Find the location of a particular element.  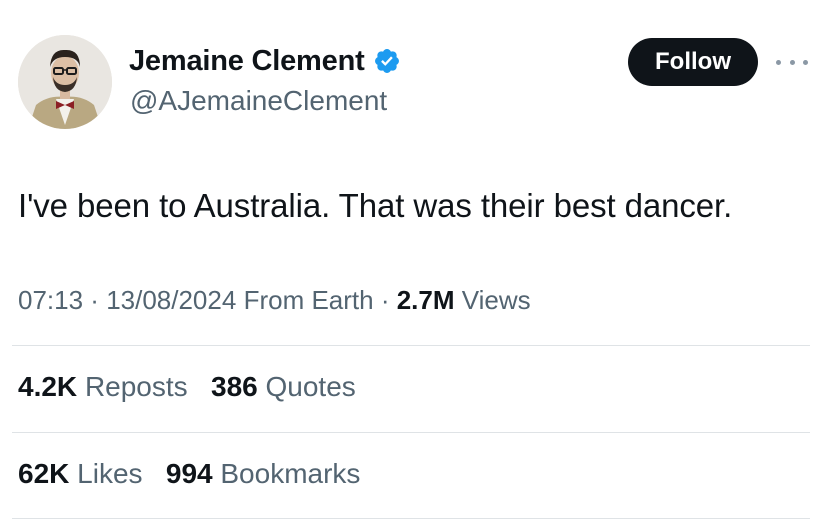

author-display-name: Jemaine Clement is located at coordinates (247, 61).